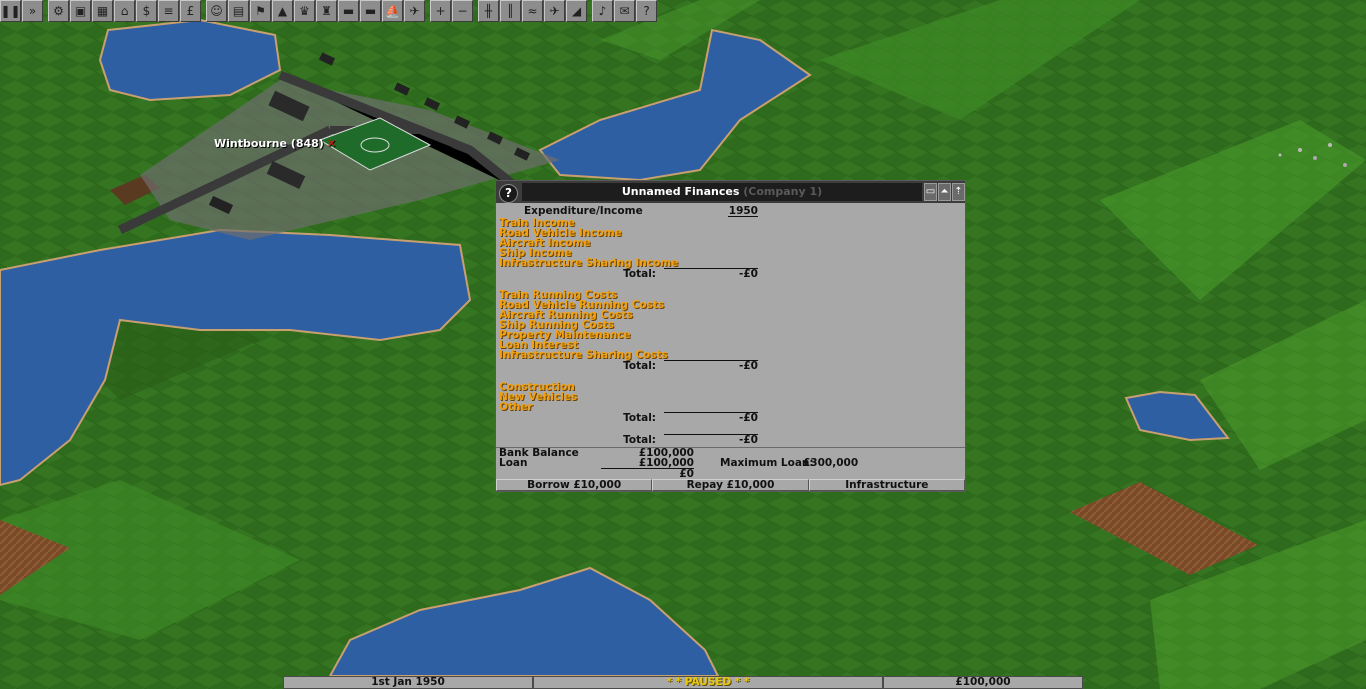 Image resolution: width=1366 pixels, height=689 pixels. Describe the element at coordinates (666, 463) in the screenshot. I see `loan-value: £100,000` at that location.